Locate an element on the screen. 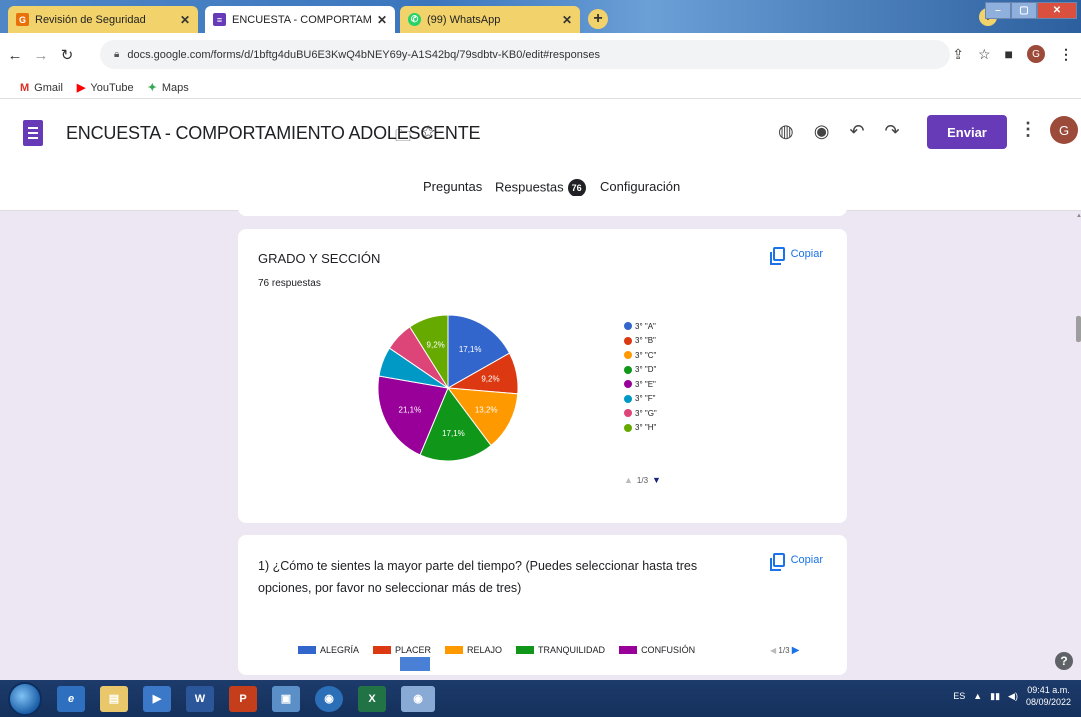  gmail-icon: M is located at coordinates (25, 87).